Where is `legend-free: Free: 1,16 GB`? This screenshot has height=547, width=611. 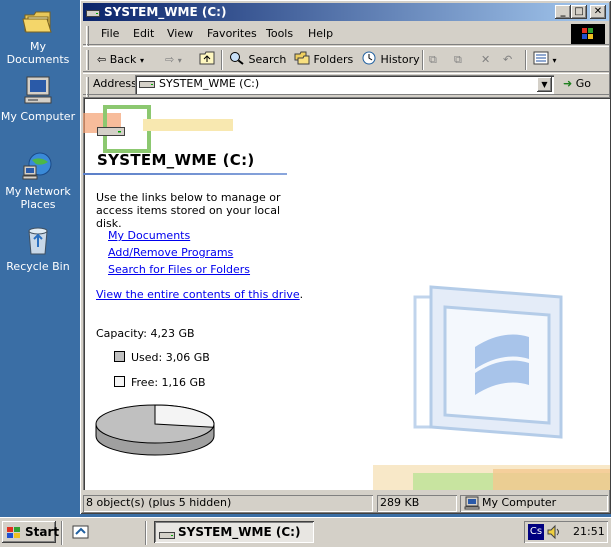 legend-free: Free: 1,16 GB is located at coordinates (160, 382).